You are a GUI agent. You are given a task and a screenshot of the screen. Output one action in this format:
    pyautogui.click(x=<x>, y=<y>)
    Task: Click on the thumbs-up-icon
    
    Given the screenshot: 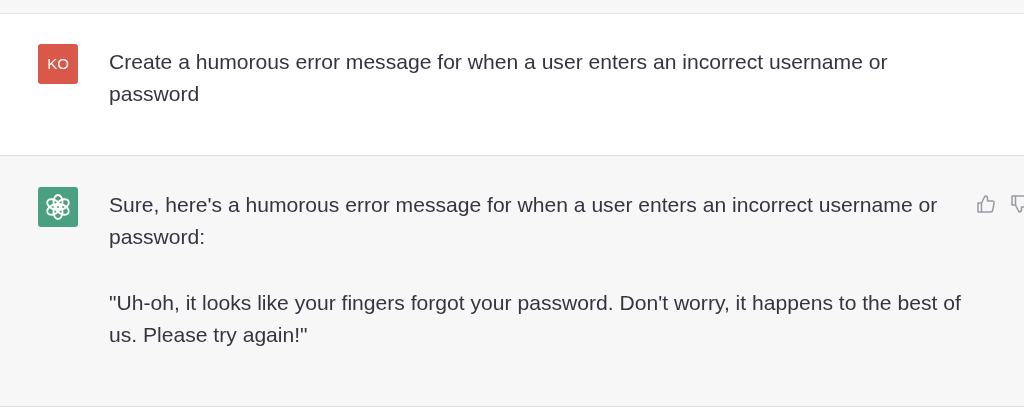 What is the action you would take?
    pyautogui.click(x=986, y=204)
    